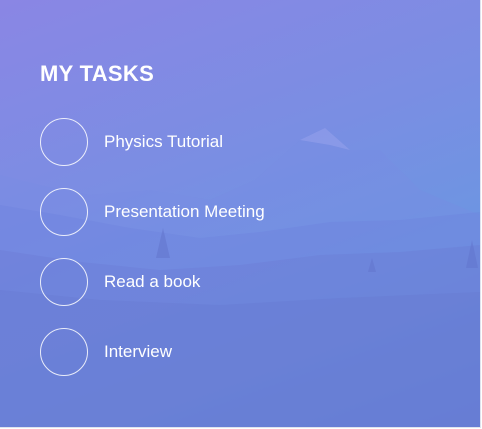  I want to click on task-item: Interview, so click(152, 352).